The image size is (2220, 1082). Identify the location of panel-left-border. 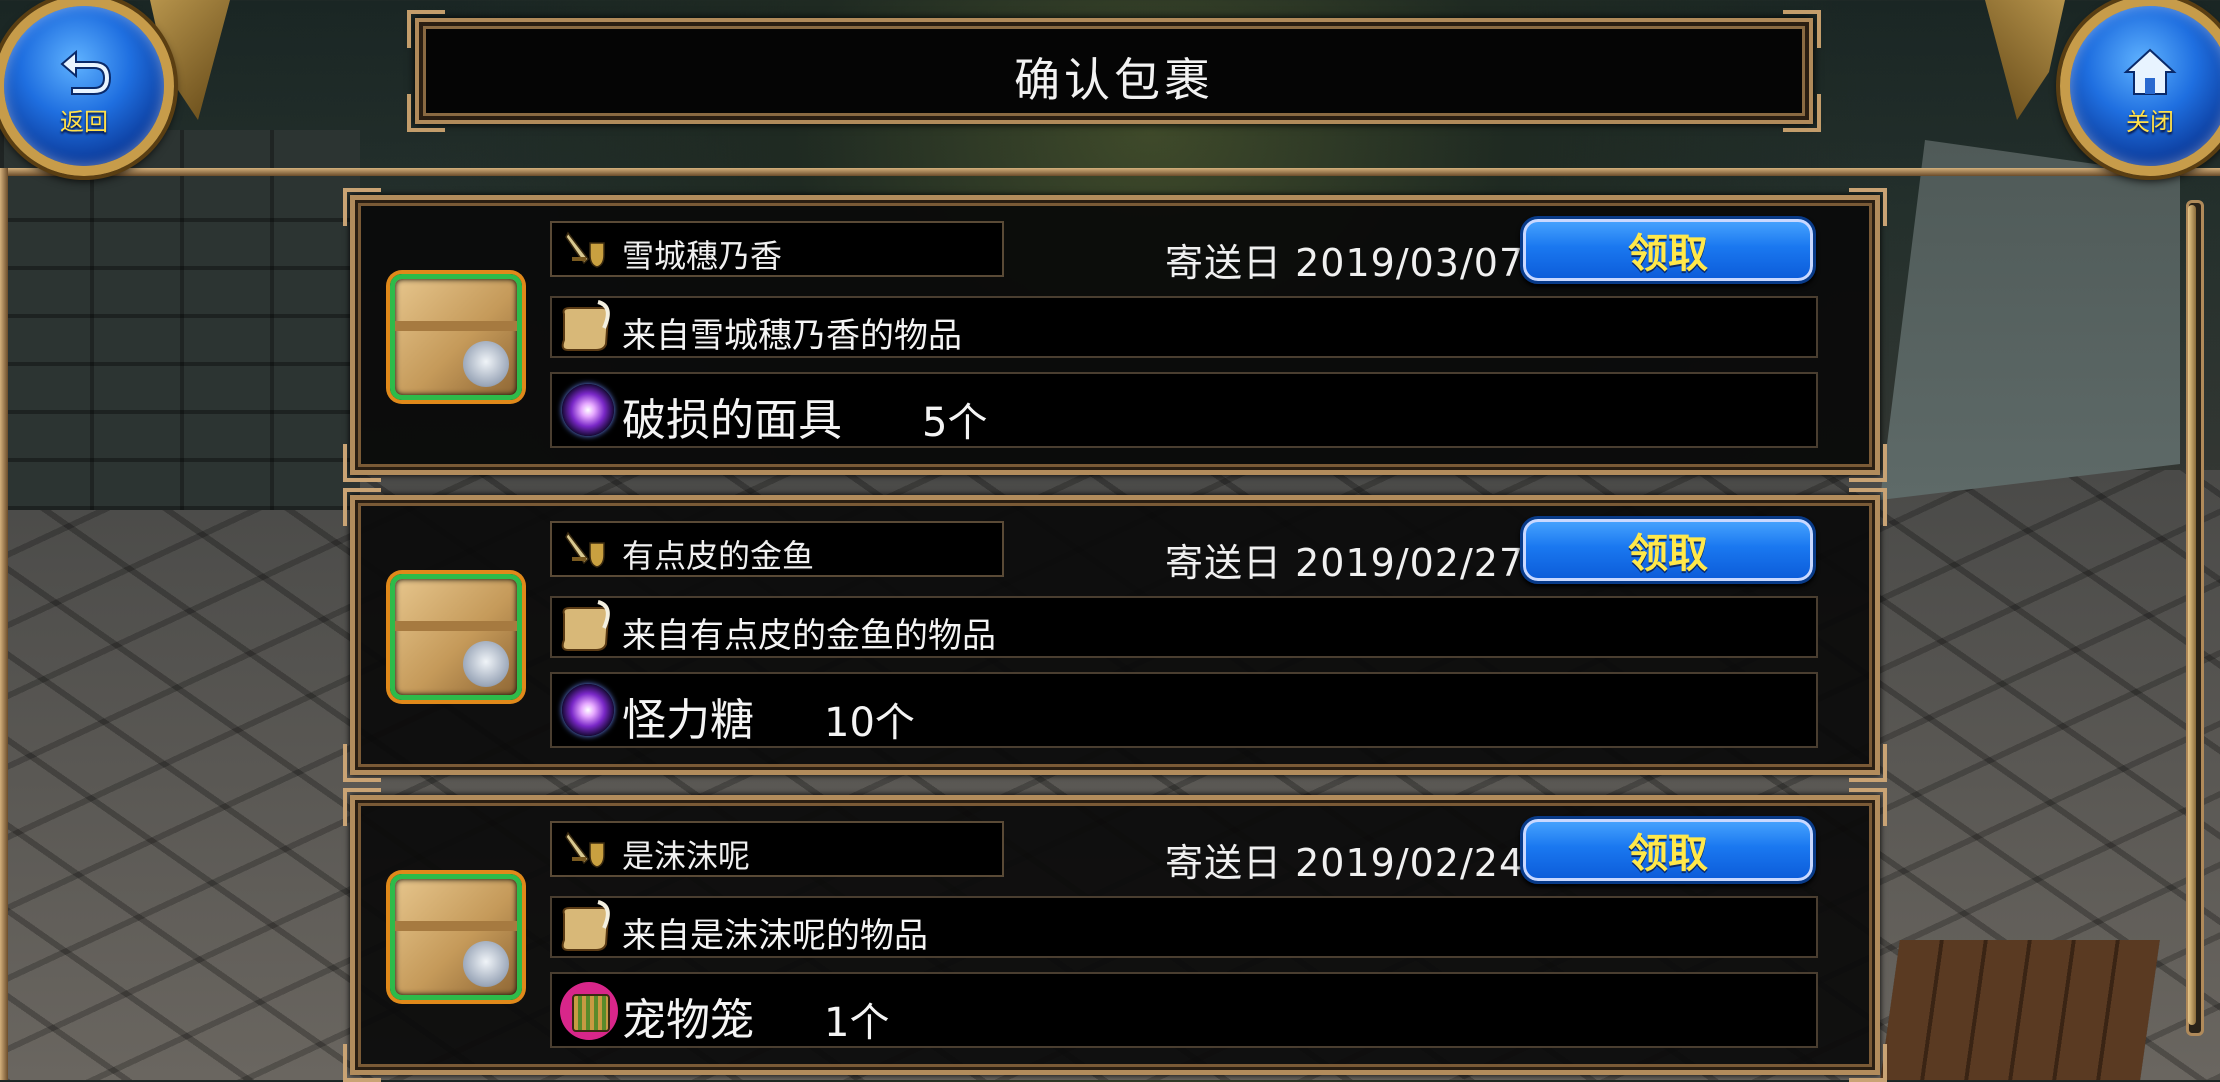
(4, 624).